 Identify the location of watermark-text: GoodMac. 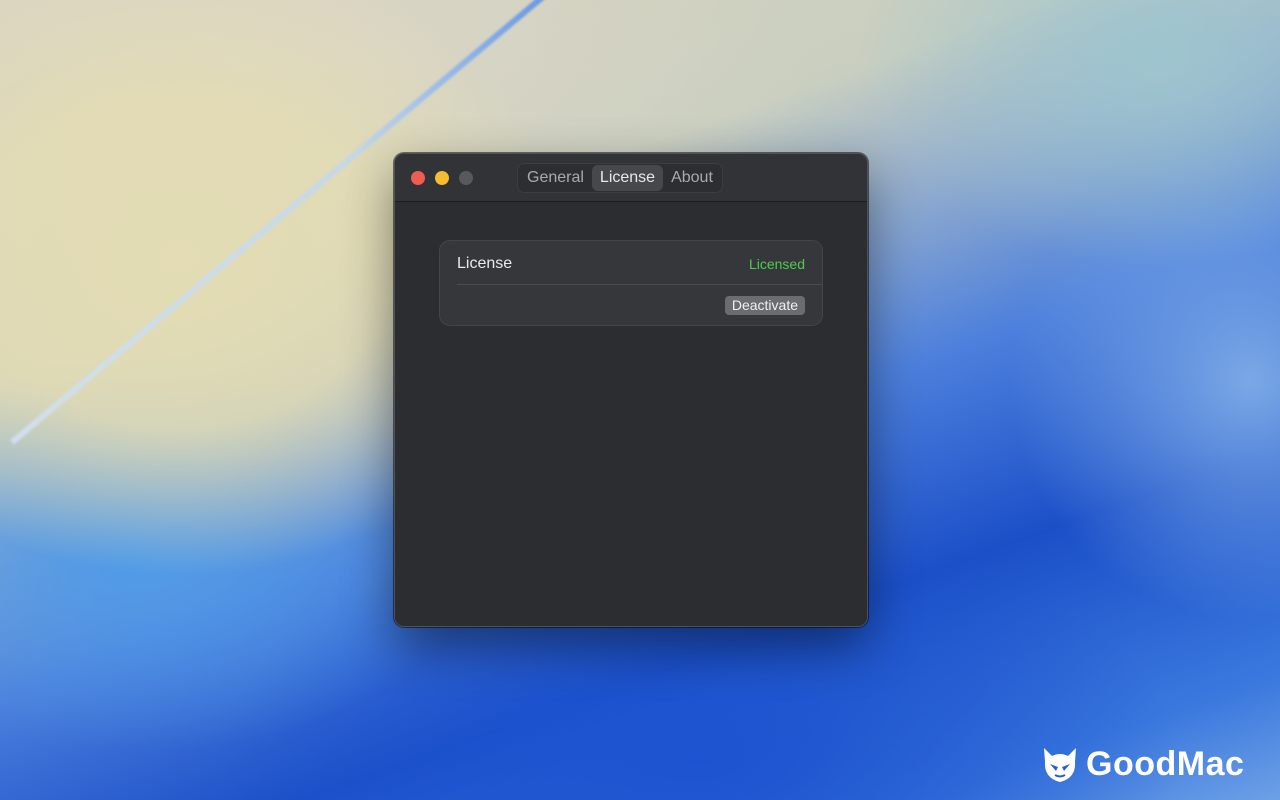
(1165, 763).